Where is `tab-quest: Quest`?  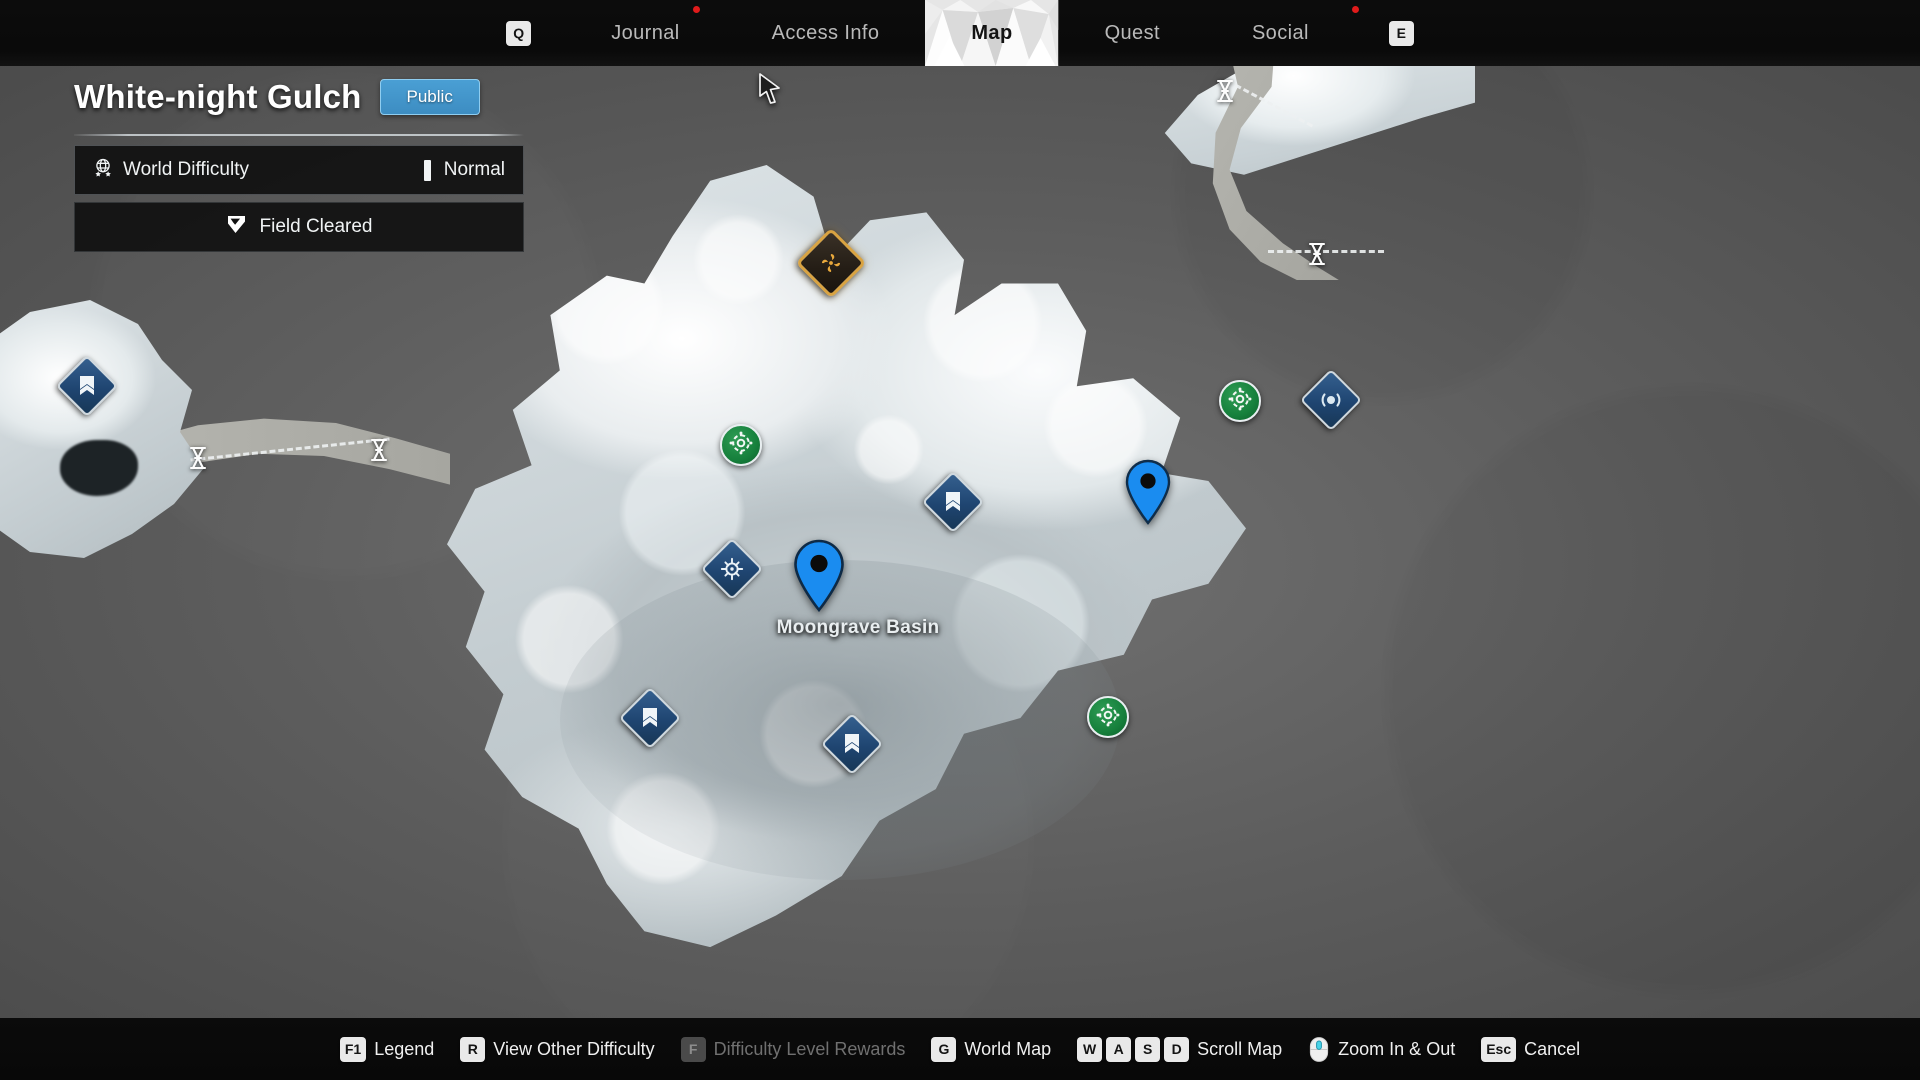
tab-quest: Quest is located at coordinates (1132, 33).